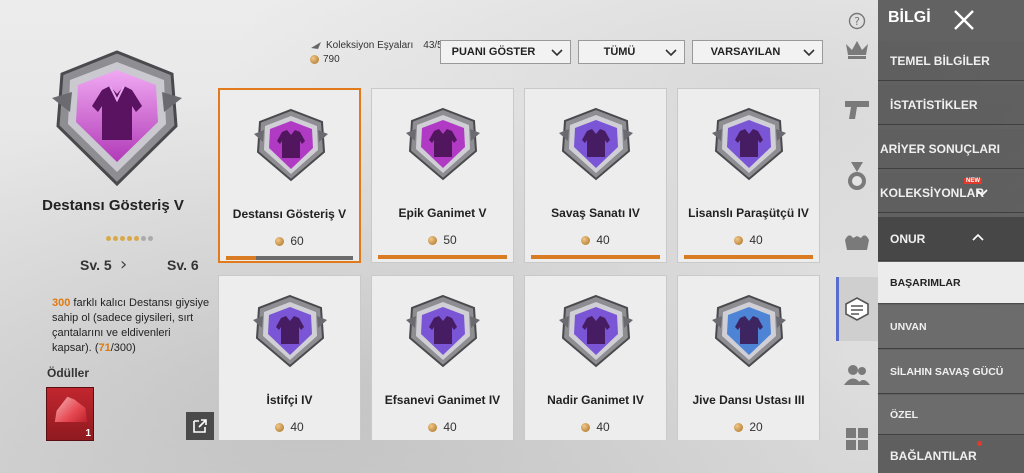  I want to click on menu-item-links: BAĞLANTILAR, so click(951, 454).